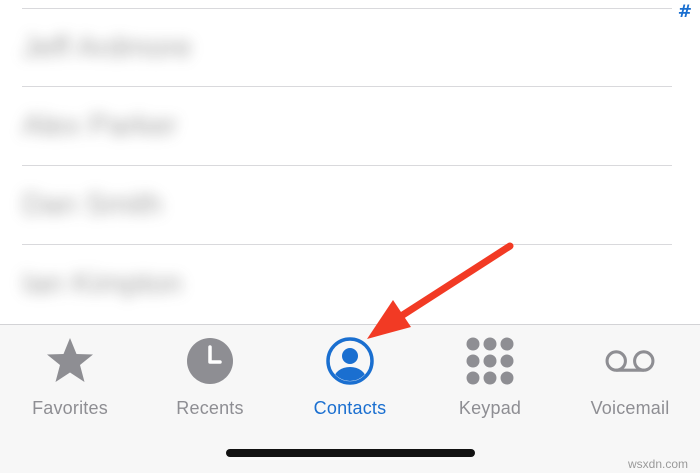 This screenshot has height=473, width=700. I want to click on tab-keypad: Keypad, so click(490, 380).